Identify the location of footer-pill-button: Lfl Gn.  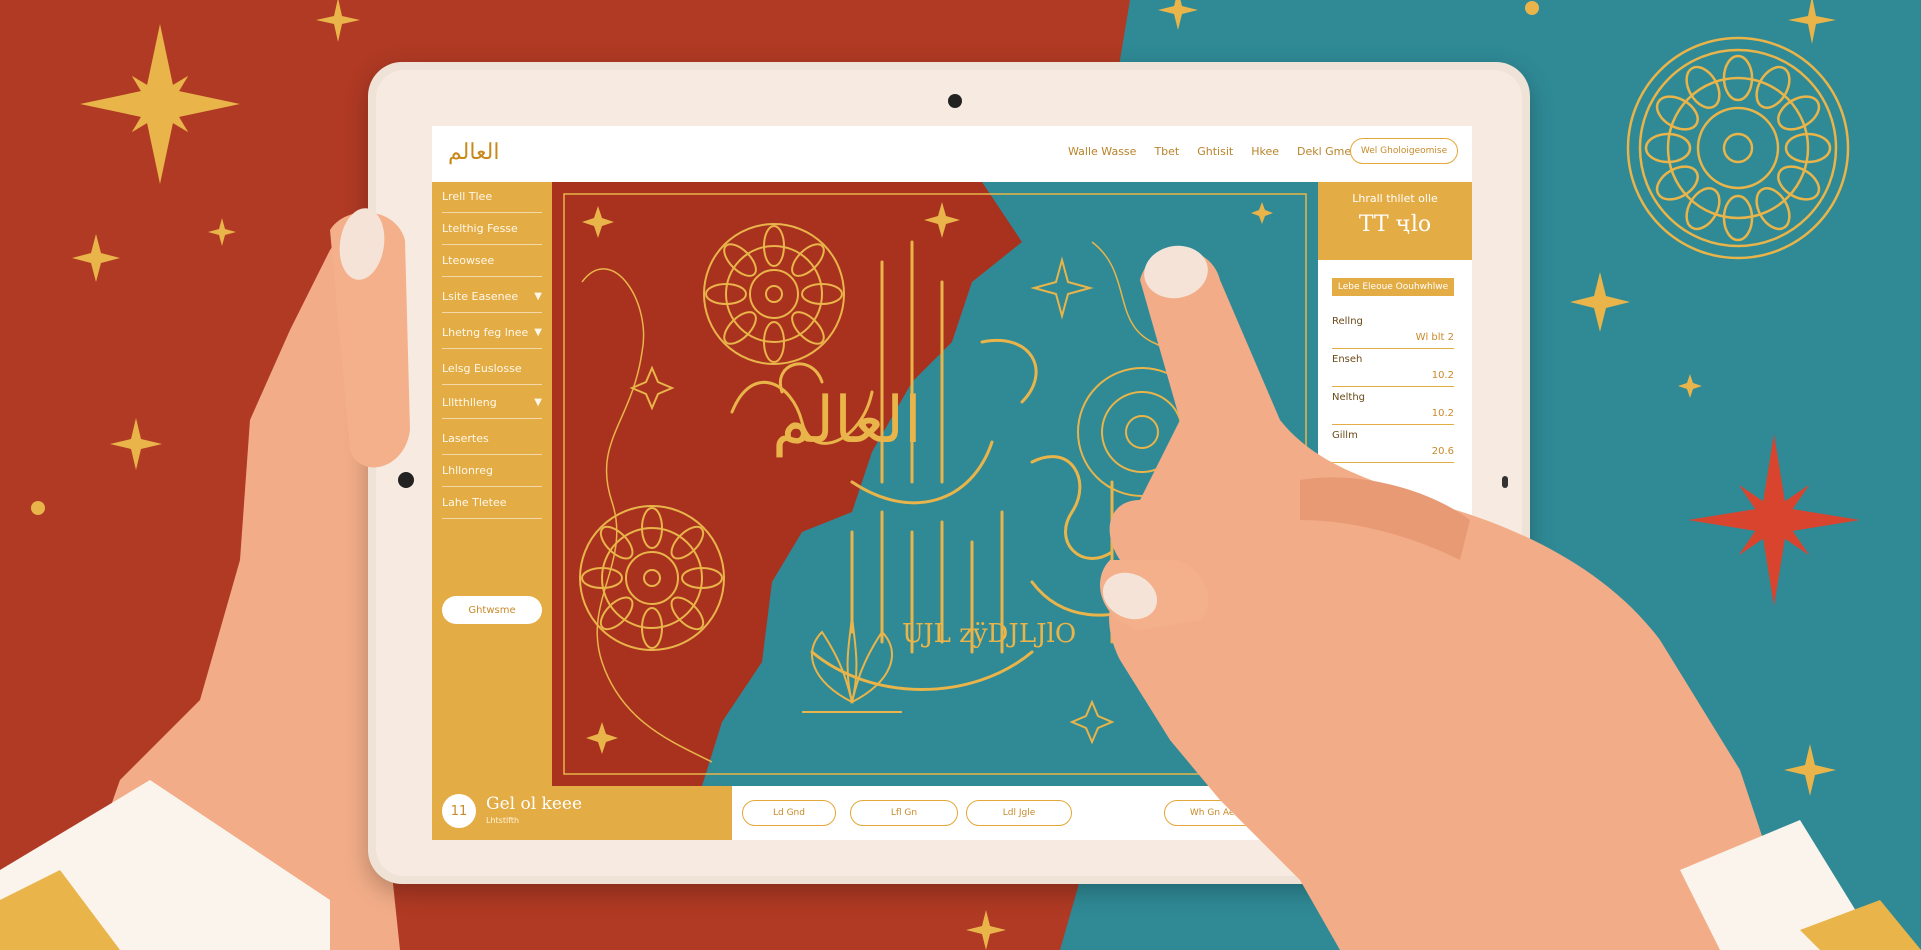
(904, 813).